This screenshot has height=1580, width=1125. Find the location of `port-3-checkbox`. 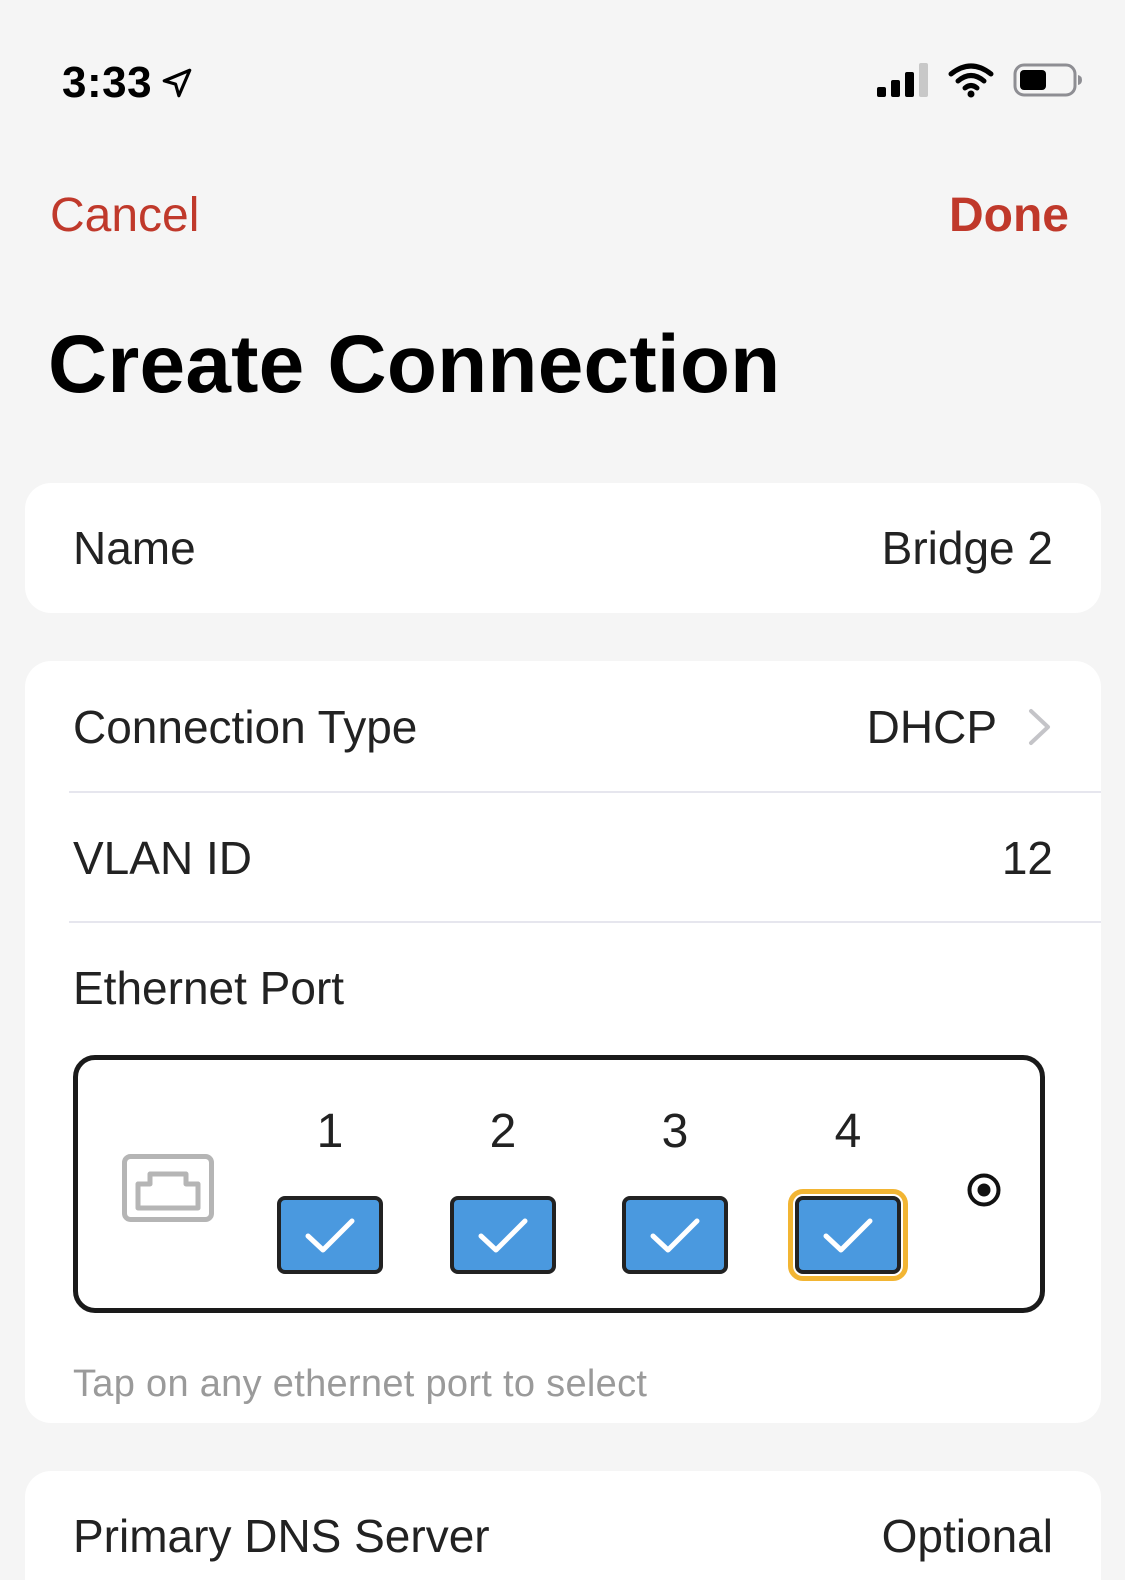

port-3-checkbox is located at coordinates (675, 1235).